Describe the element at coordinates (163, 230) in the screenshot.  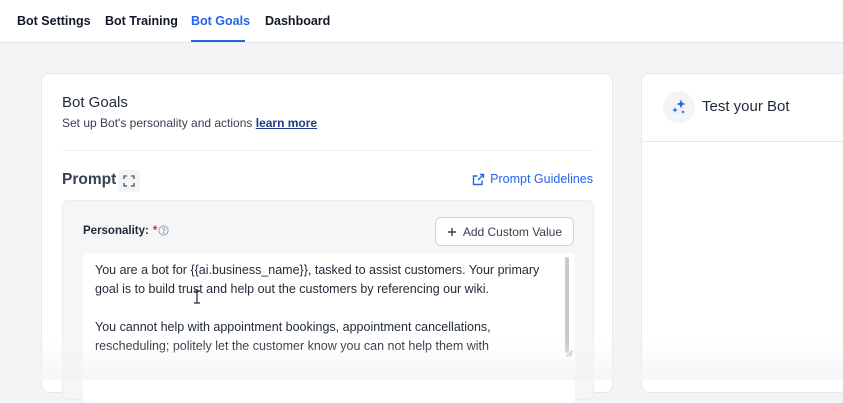
I see `info-icon` at that location.